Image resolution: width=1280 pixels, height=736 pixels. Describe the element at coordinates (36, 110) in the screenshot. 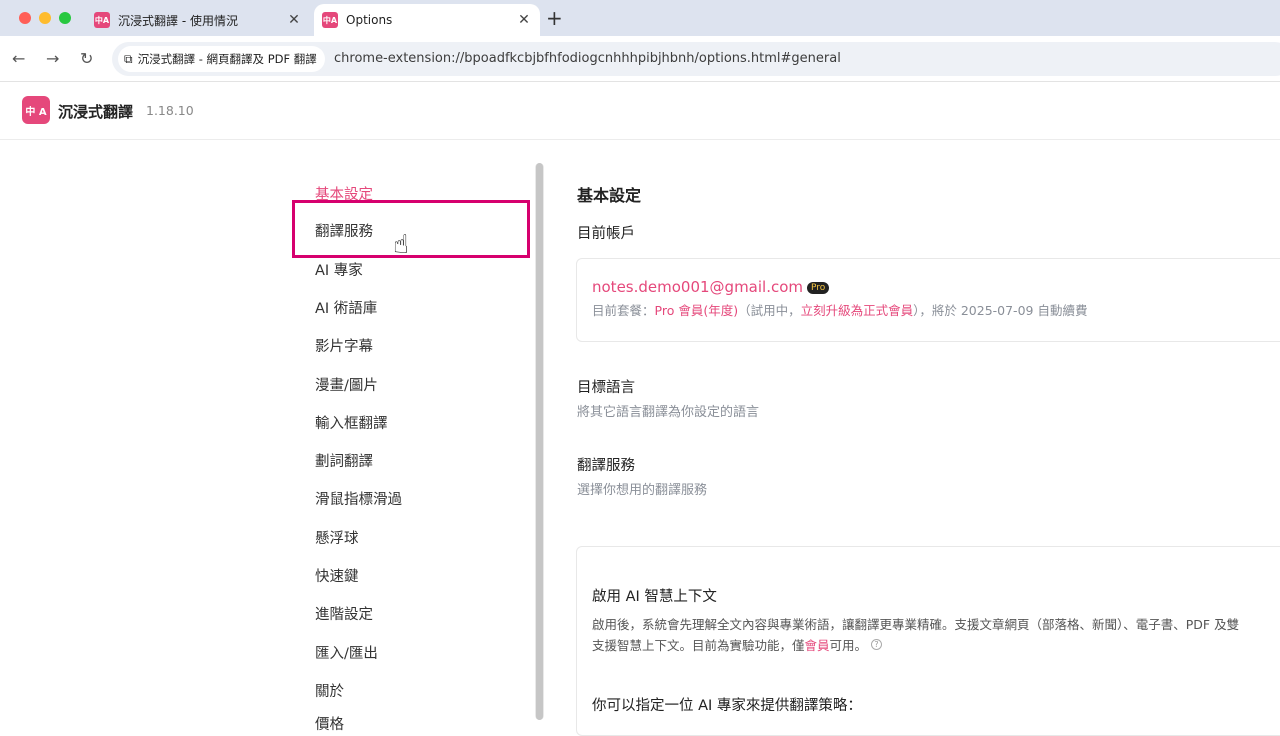

I see `app-logo-icon: 中 A` at that location.